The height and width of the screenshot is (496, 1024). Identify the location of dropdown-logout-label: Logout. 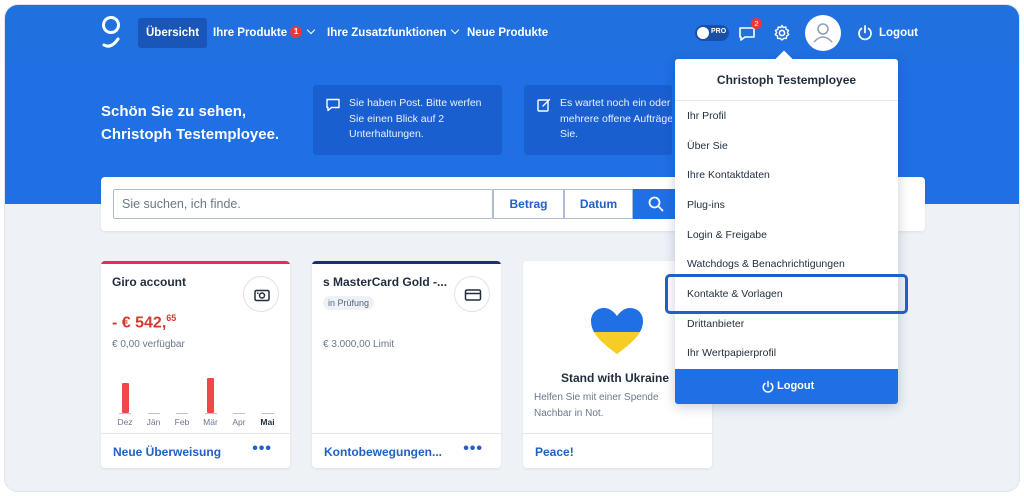
(796, 386).